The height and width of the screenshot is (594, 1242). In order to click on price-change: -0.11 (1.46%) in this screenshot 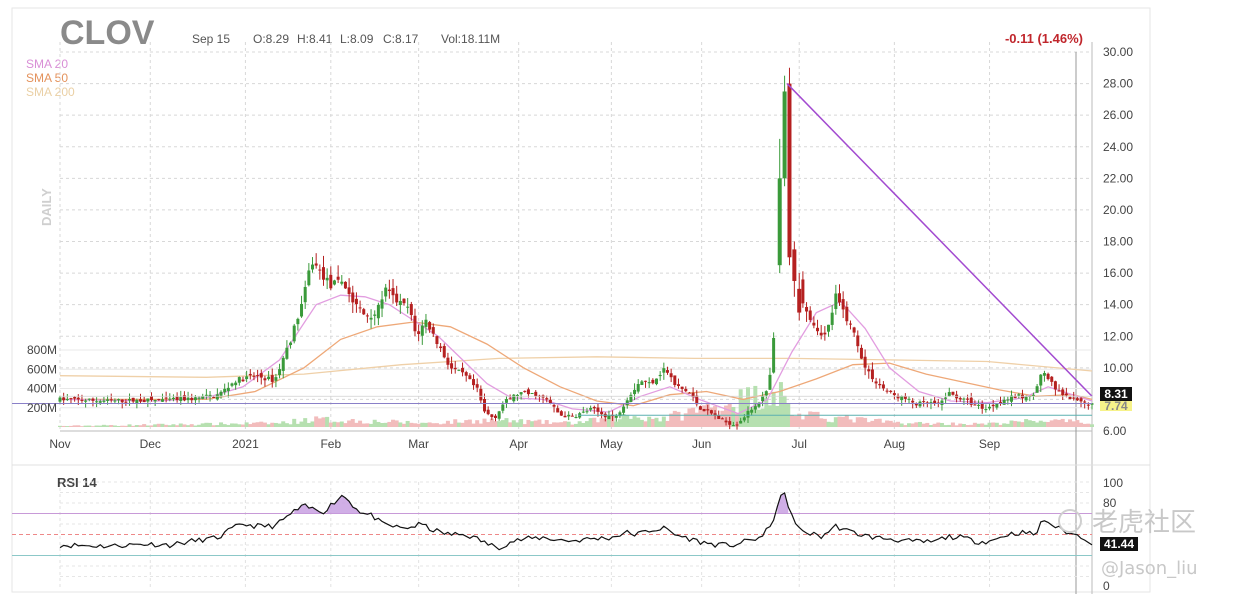, I will do `click(1044, 38)`.